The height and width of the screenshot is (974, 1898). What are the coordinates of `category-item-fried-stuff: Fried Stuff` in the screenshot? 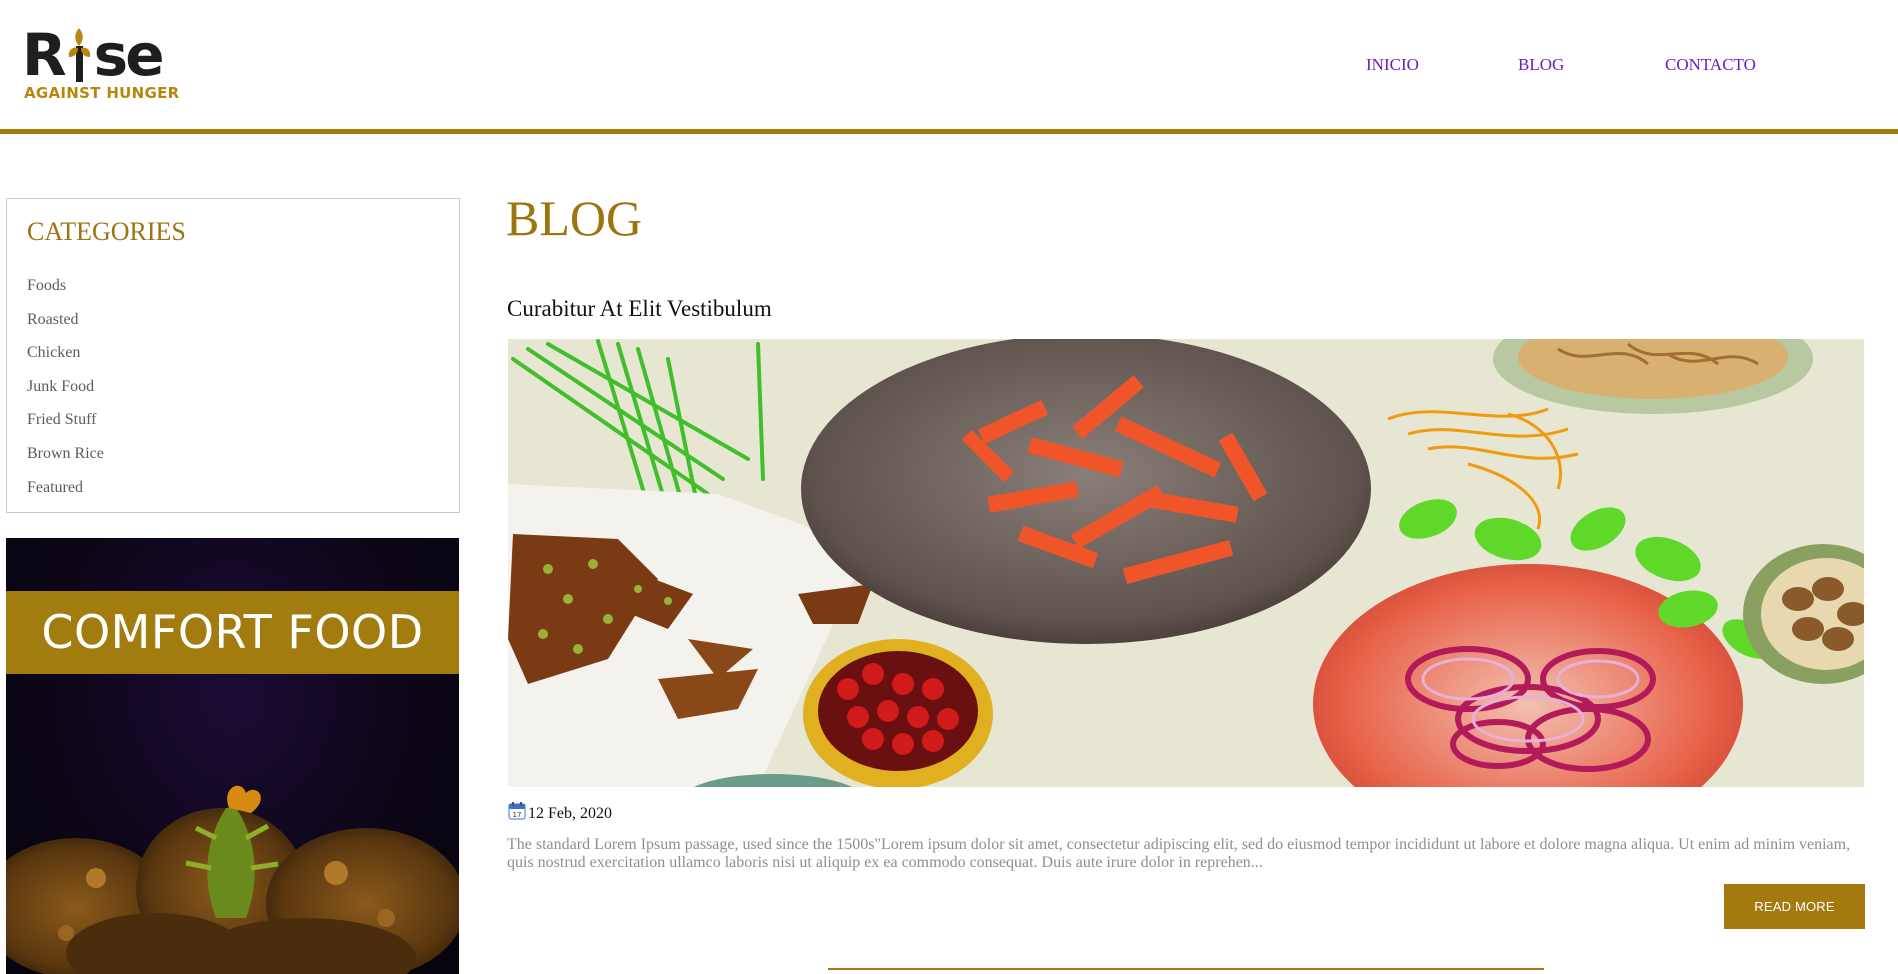 It's located at (65, 420).